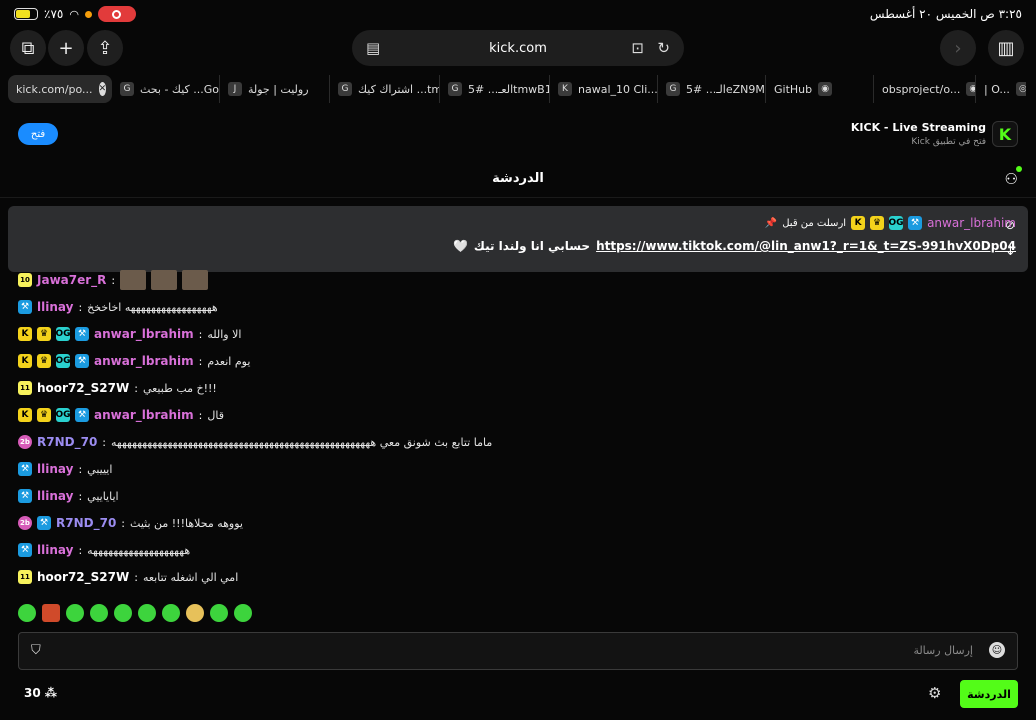 This screenshot has height=720, width=1036. Describe the element at coordinates (518, 48) in the screenshot. I see `address-bar: ▤ kick.com ⊡ ↻` at that location.